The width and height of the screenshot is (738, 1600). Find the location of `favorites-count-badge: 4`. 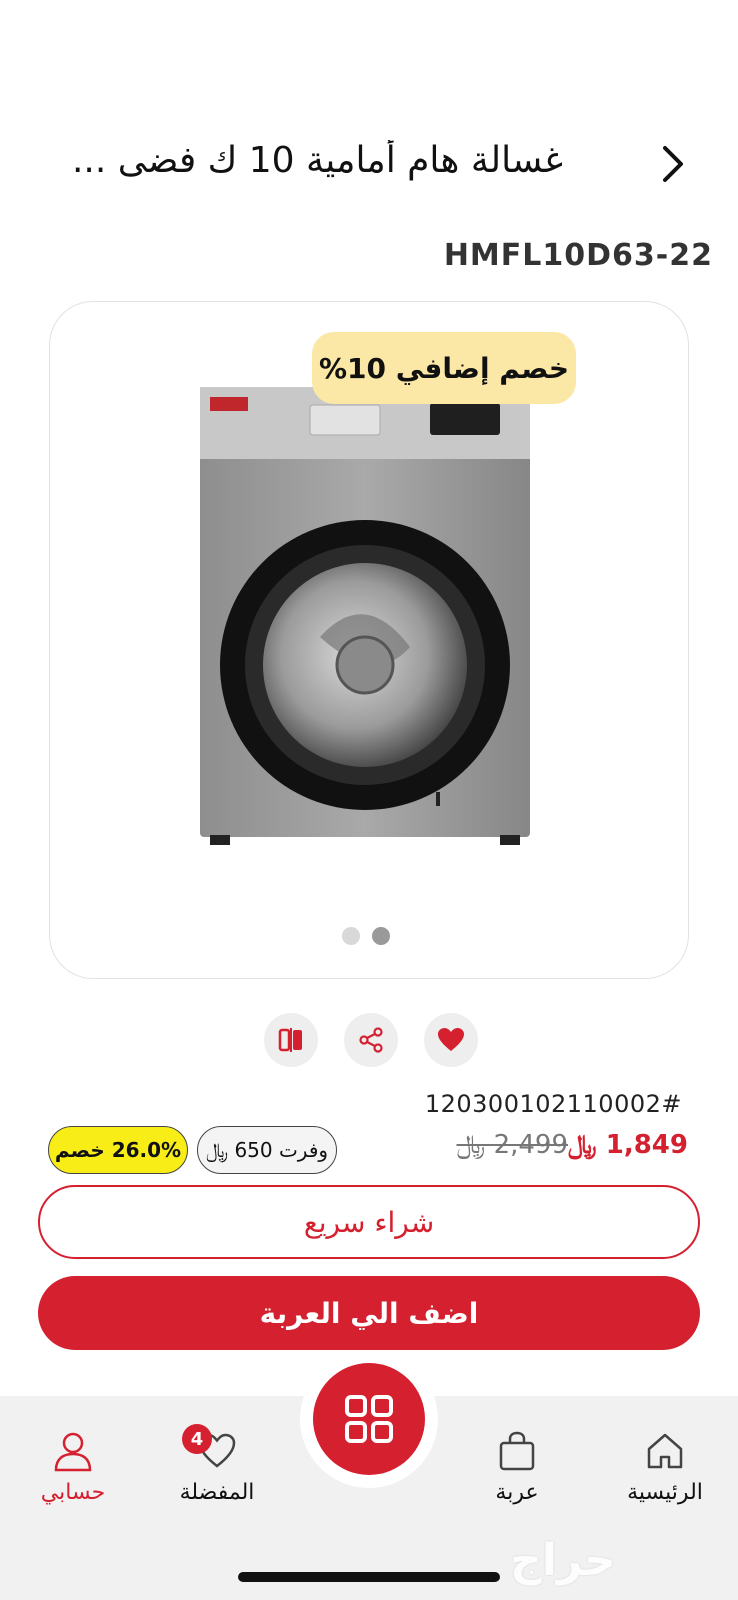

favorites-count-badge: 4 is located at coordinates (197, 1439).